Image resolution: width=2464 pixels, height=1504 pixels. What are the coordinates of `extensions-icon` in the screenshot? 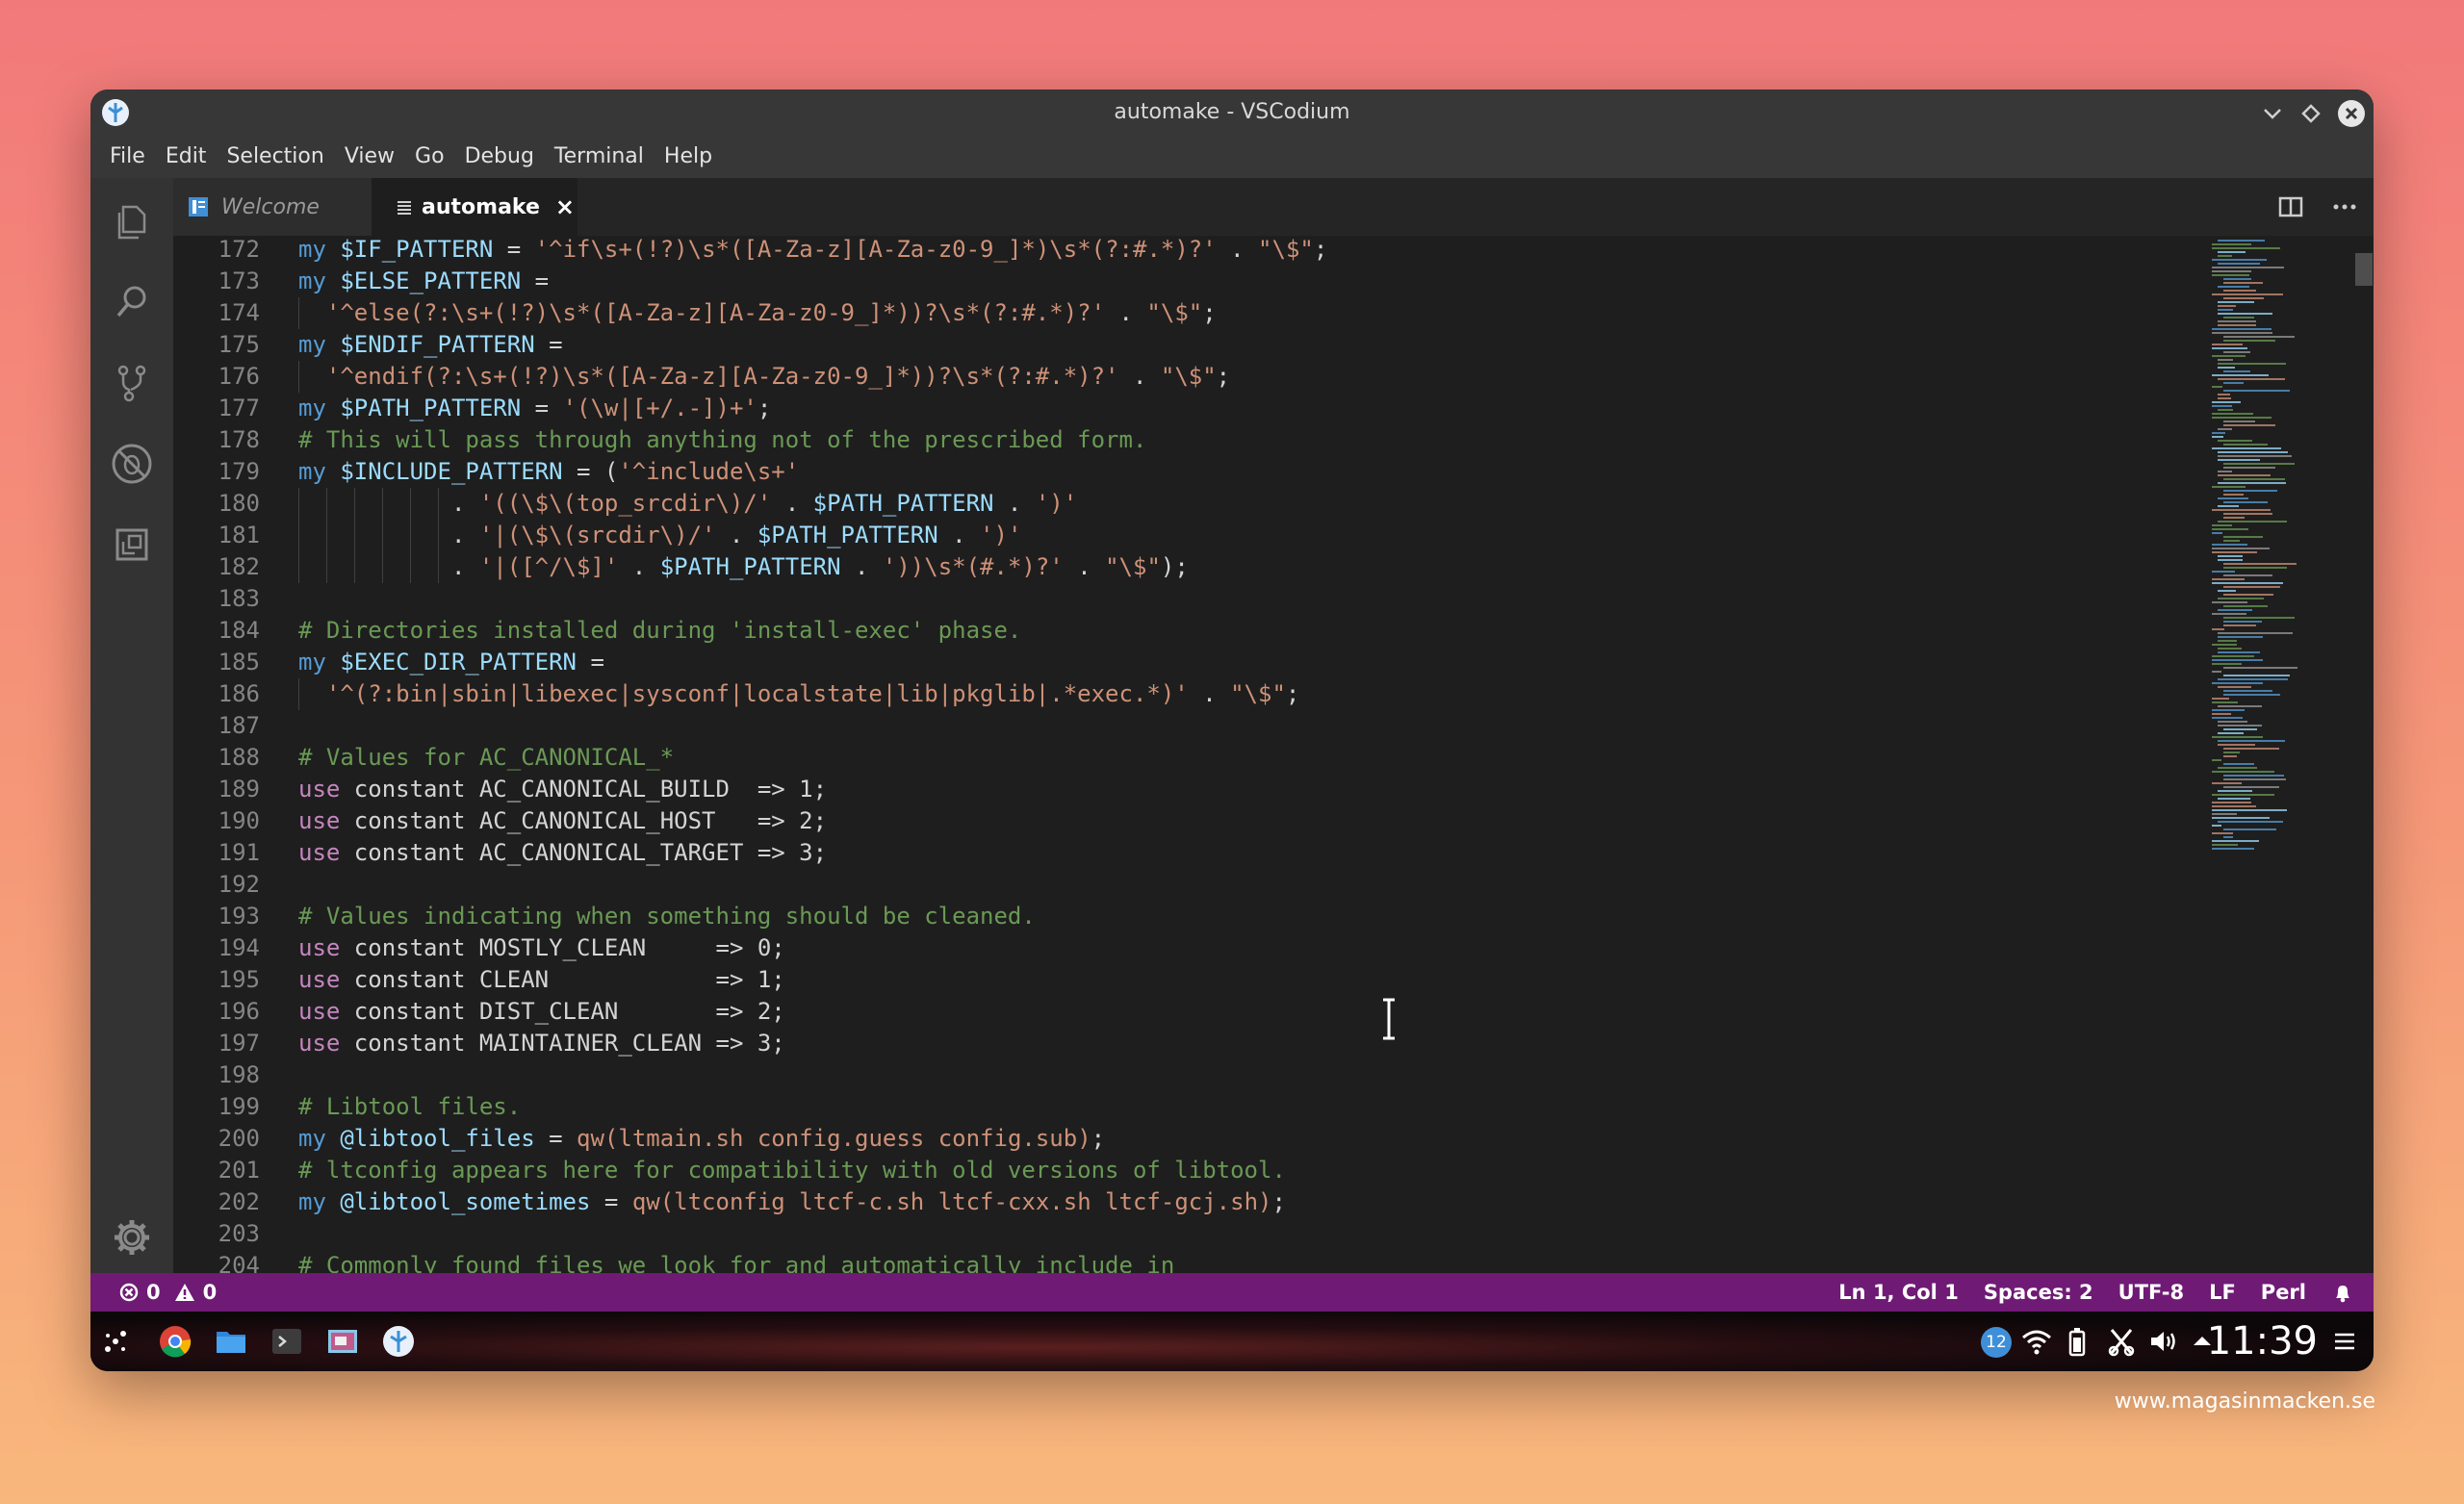 It's located at (132, 545).